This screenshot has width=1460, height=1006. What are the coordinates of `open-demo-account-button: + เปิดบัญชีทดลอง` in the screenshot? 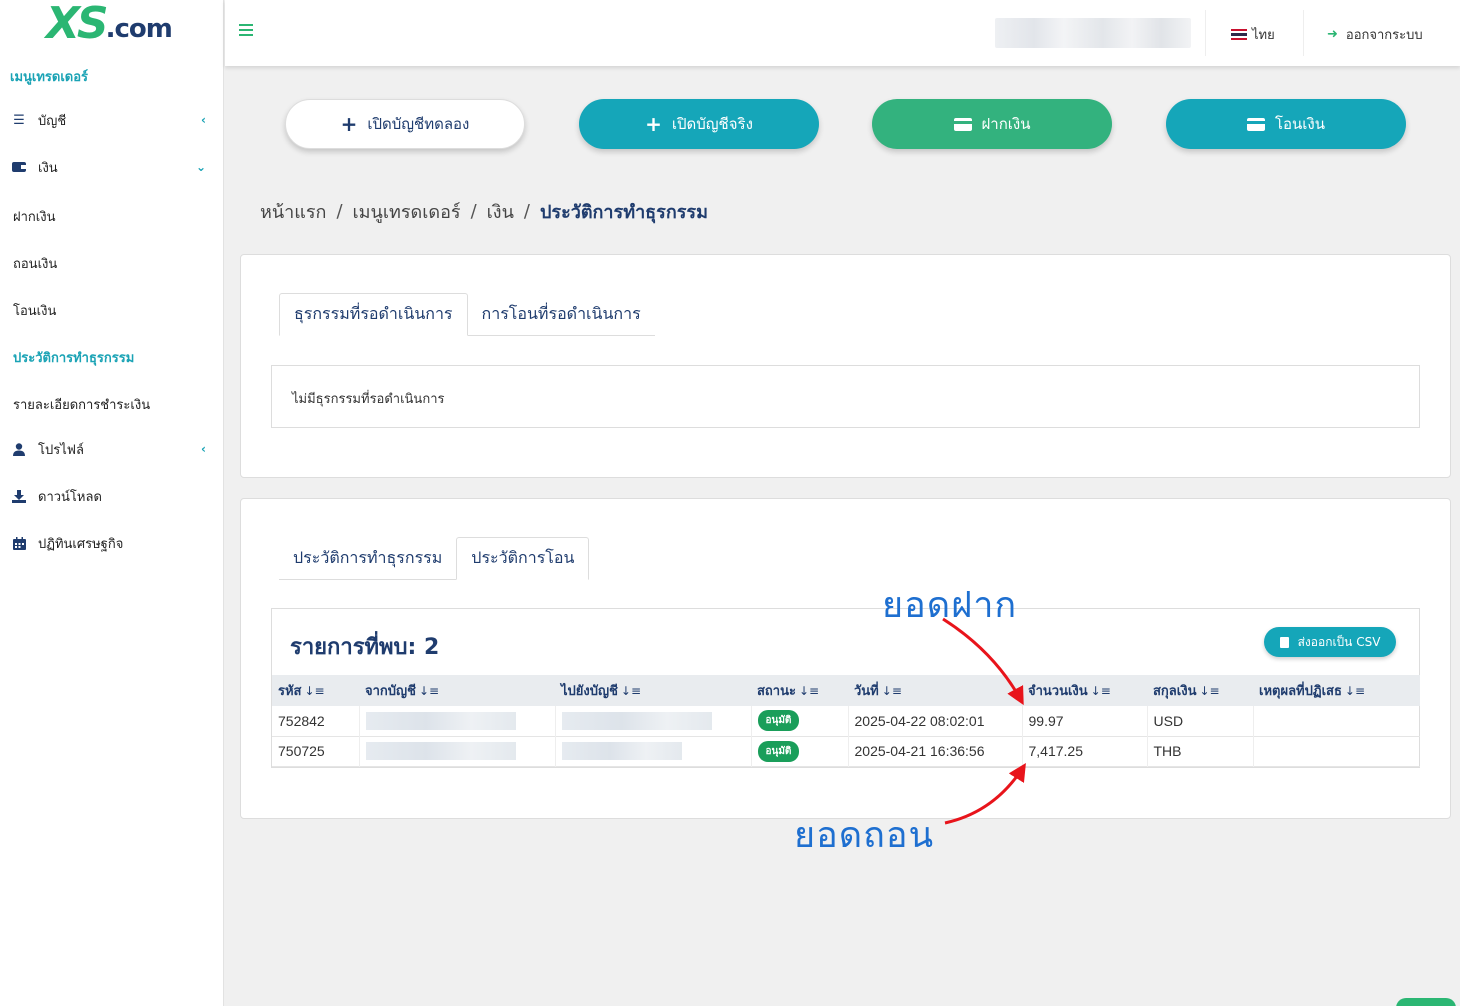 It's located at (405, 124).